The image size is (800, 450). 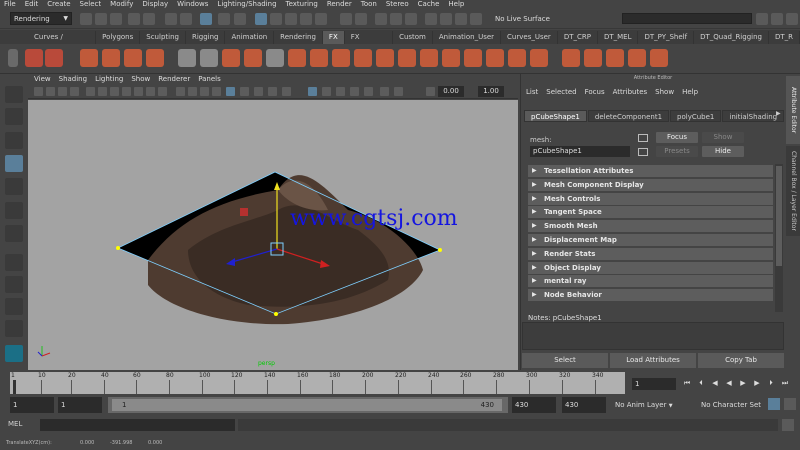 I want to click on menu-set-dropdown: Rendering ▼, so click(x=41, y=18).